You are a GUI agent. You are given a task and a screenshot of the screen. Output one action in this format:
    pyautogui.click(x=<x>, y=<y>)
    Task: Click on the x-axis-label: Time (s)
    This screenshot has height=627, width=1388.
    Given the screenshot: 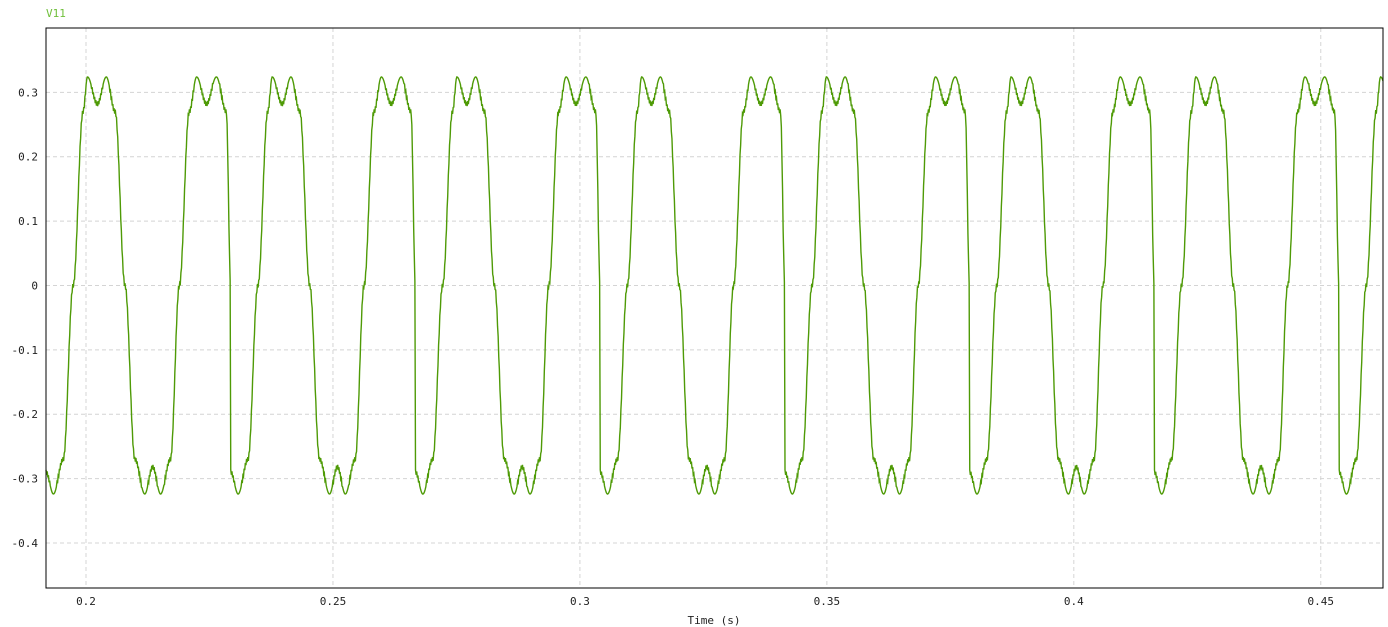 What is the action you would take?
    pyautogui.click(x=714, y=620)
    